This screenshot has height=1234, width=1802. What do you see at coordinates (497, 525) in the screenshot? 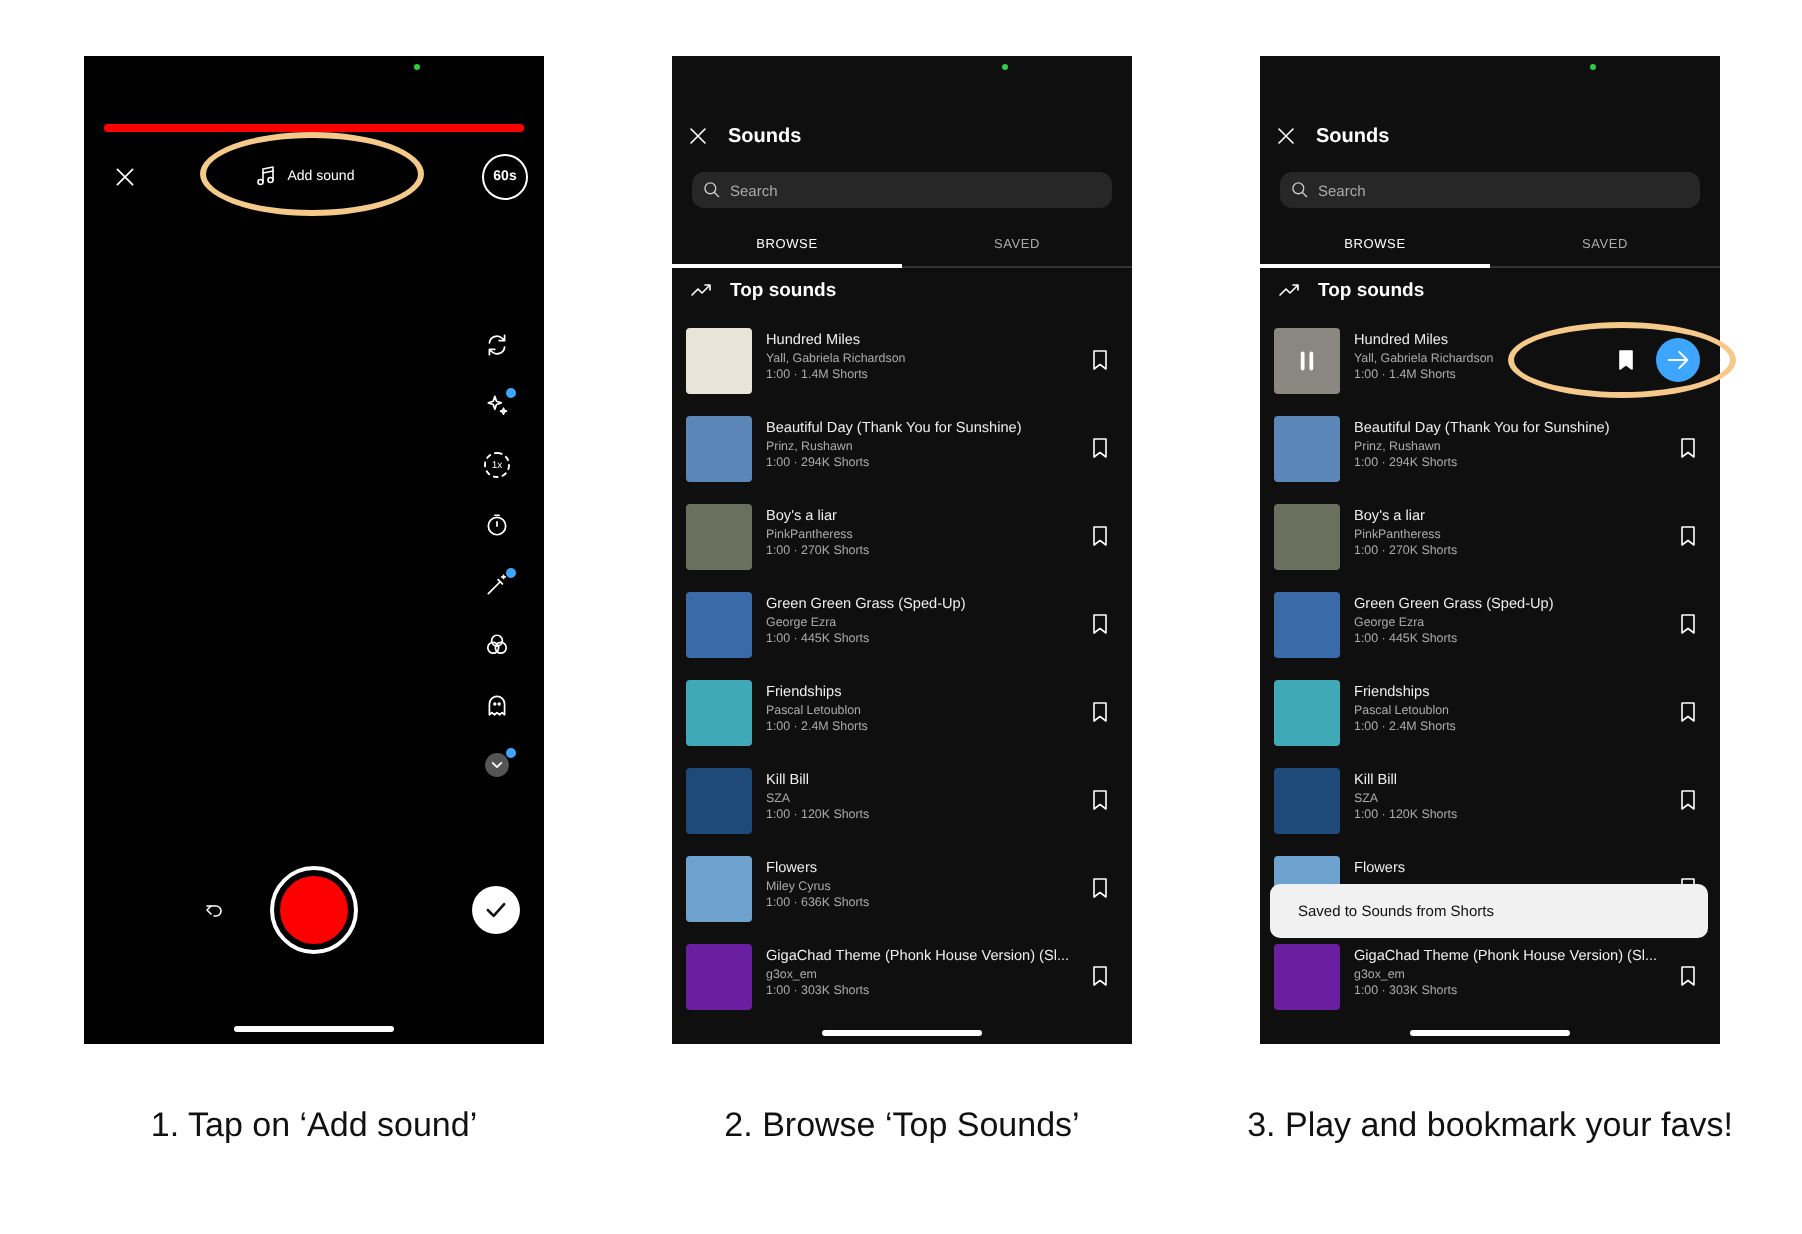
I see `timer-icon` at bounding box center [497, 525].